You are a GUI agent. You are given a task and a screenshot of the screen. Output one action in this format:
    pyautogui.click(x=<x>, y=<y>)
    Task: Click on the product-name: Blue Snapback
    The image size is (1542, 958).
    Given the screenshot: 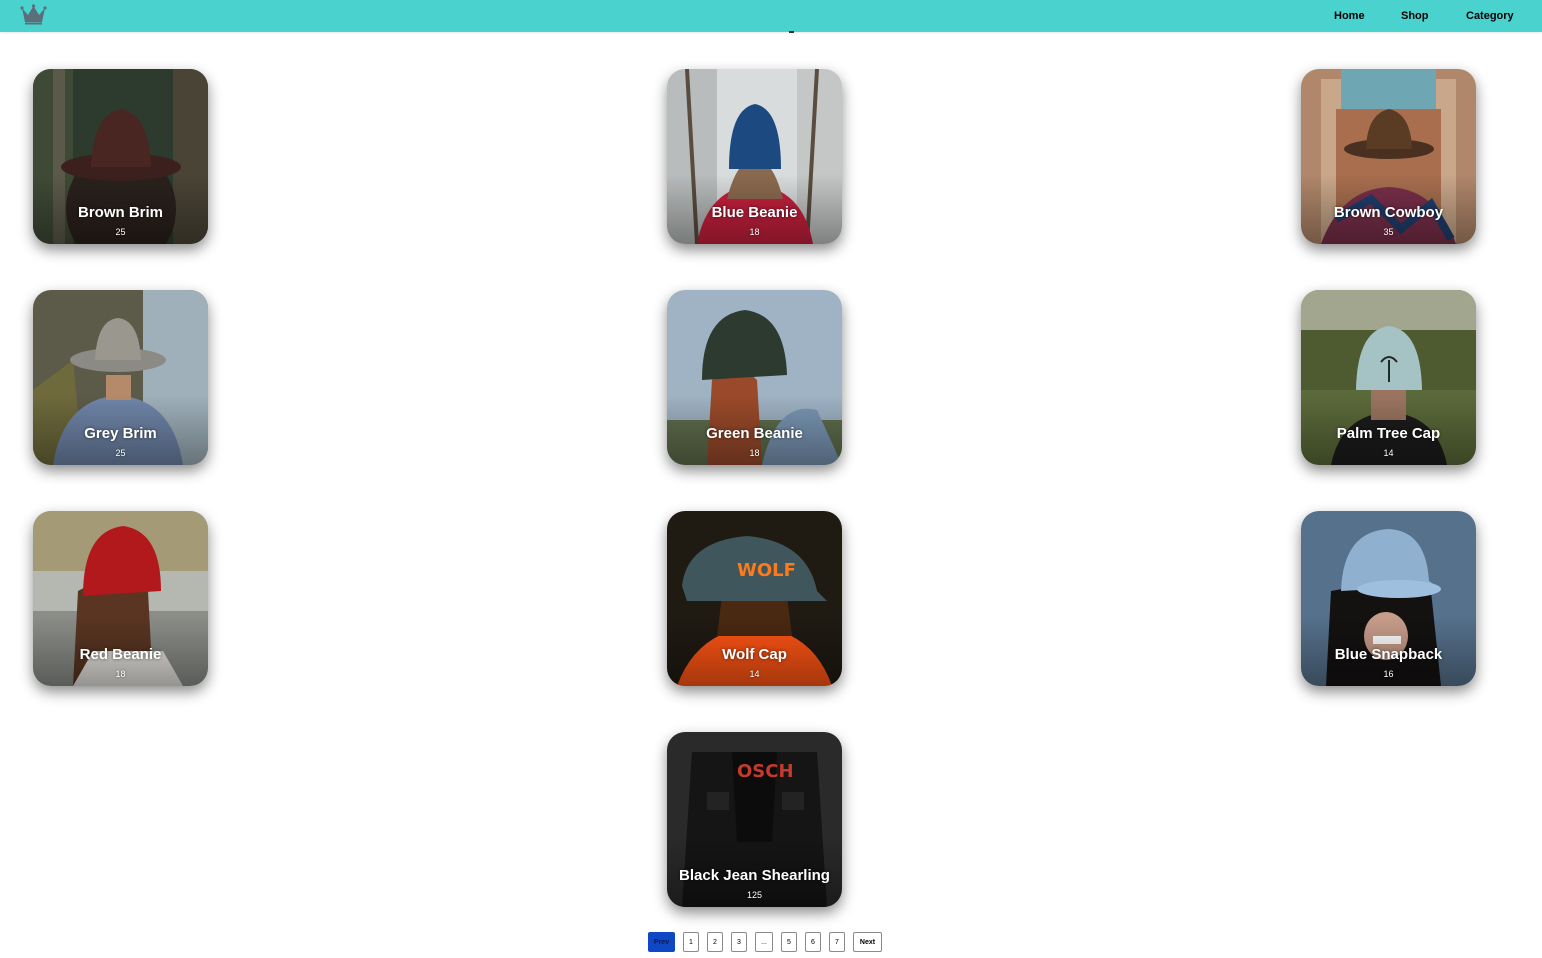 What is the action you would take?
    pyautogui.click(x=1388, y=654)
    